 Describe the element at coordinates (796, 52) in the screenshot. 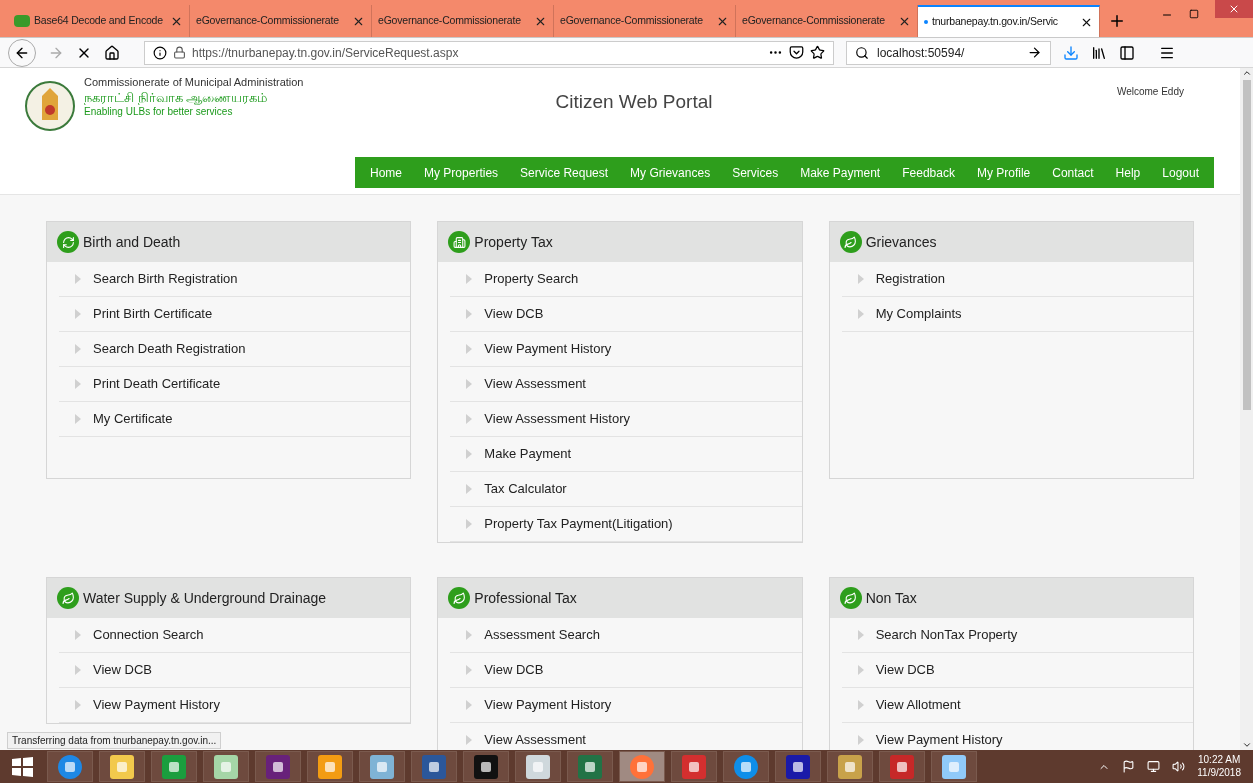

I see `pocket-icon` at that location.